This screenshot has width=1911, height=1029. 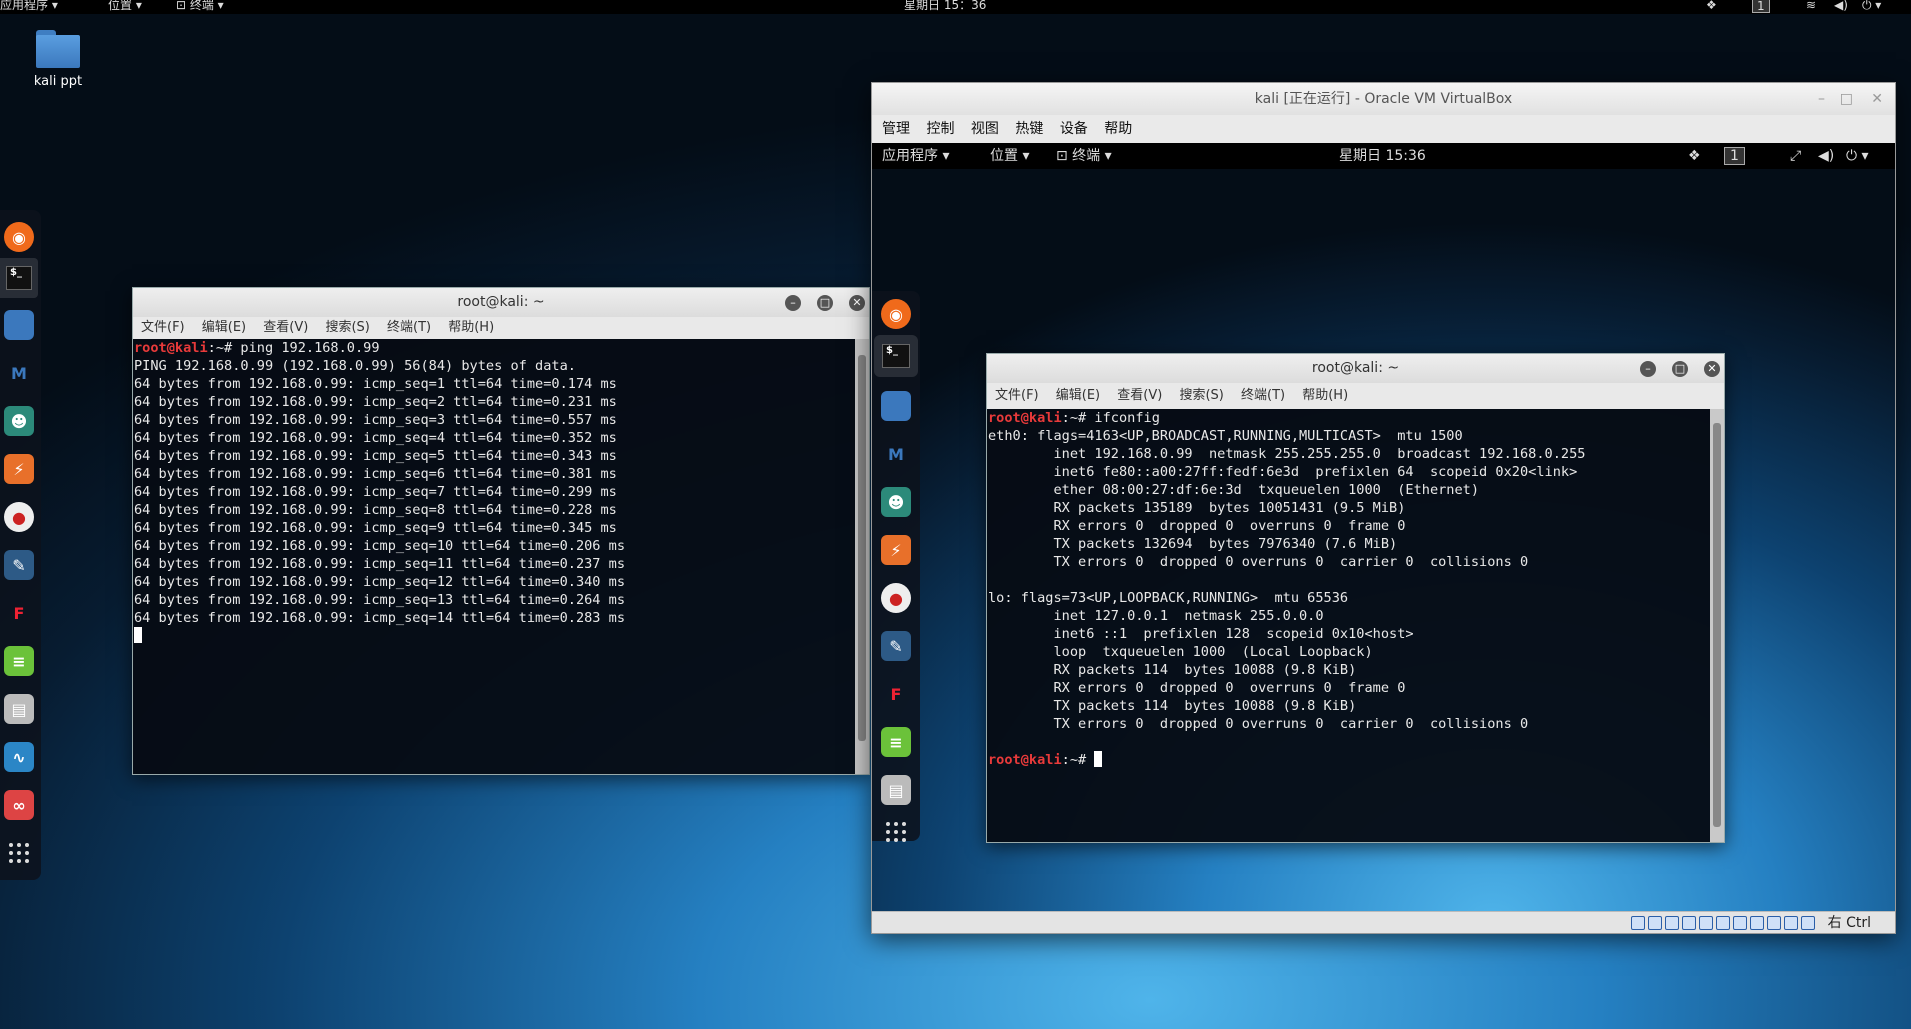 I want to click on armitage-icon: ☻, so click(x=19, y=421).